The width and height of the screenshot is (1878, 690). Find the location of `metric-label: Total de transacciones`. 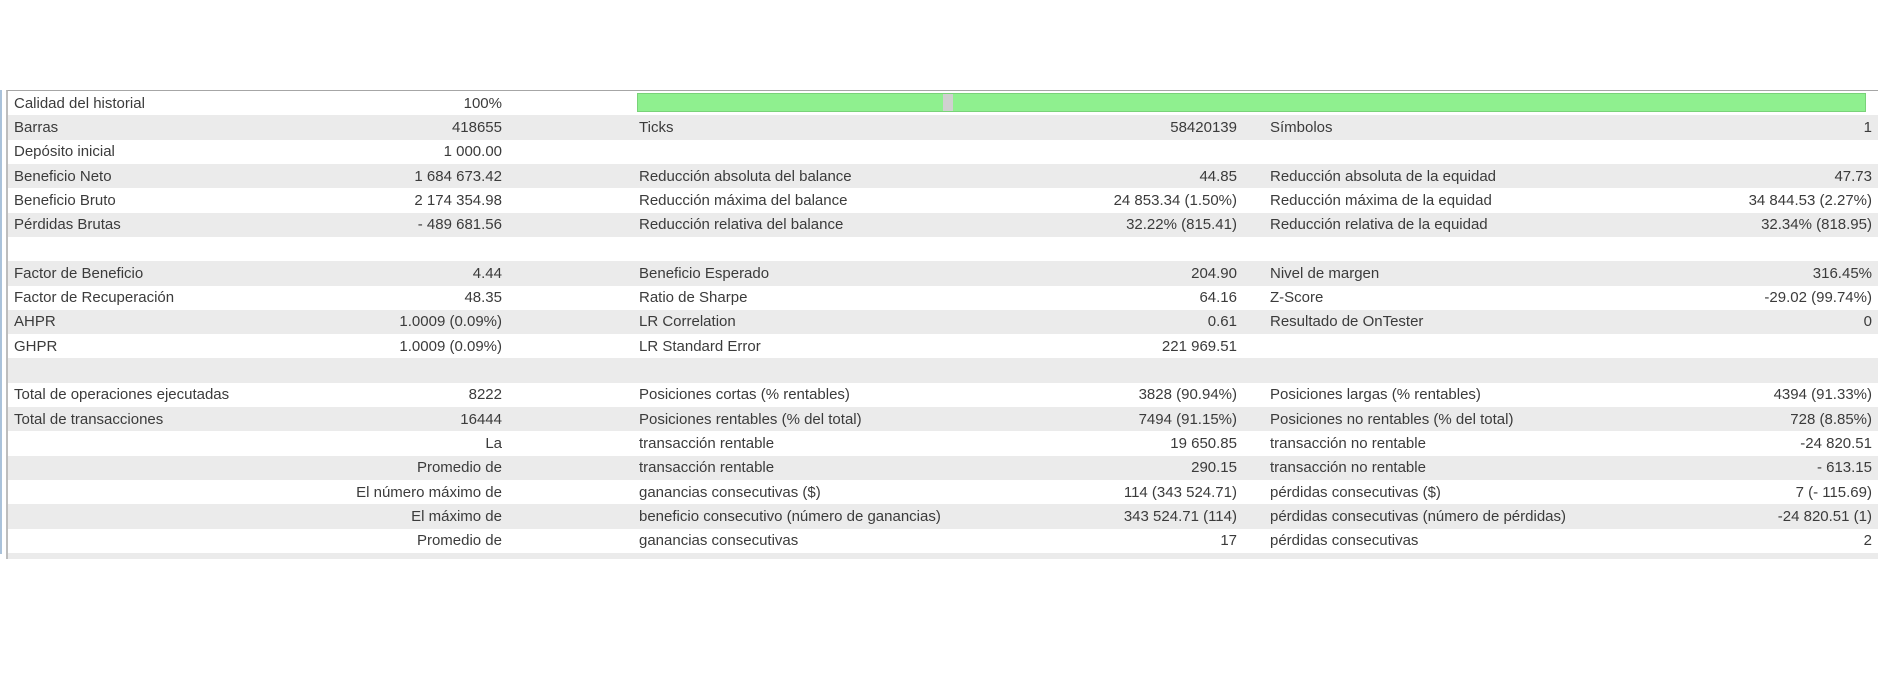

metric-label: Total de transacciones is located at coordinates (89, 419).